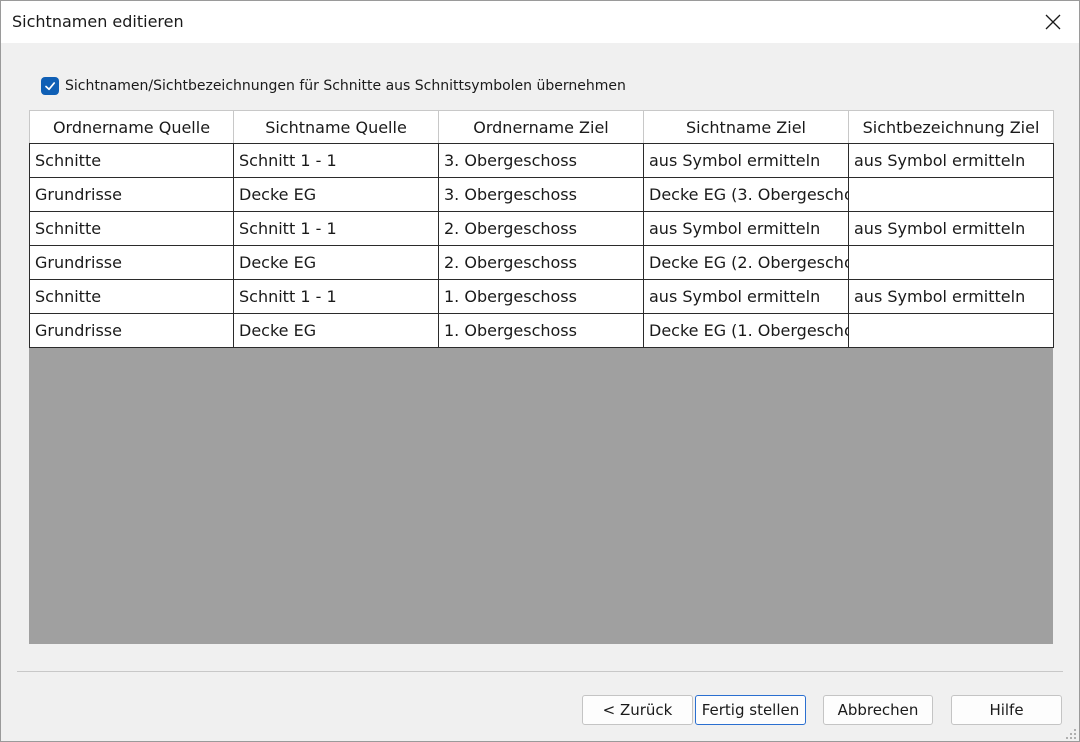  I want to click on checkmark-icon, so click(50, 86).